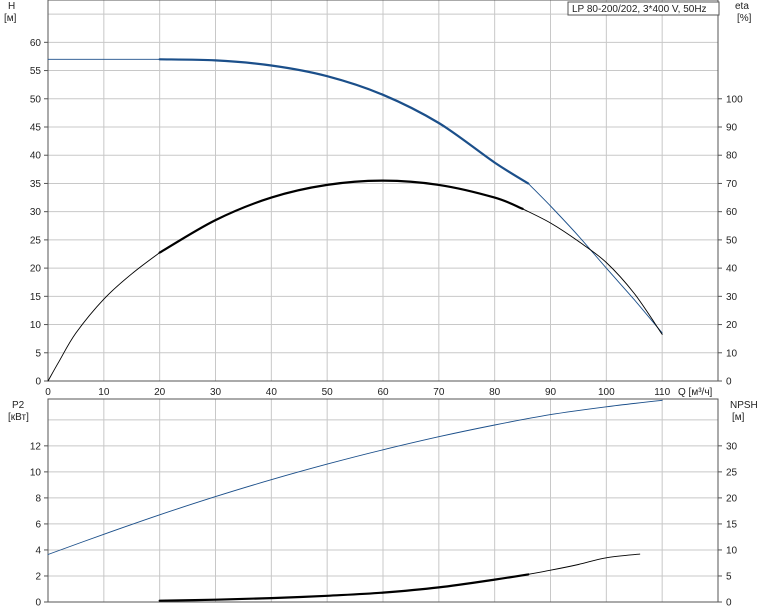  Describe the element at coordinates (639, 9) in the screenshot. I see `chart-title: LP 80-200/202, 3*400 V, 50Hz` at that location.